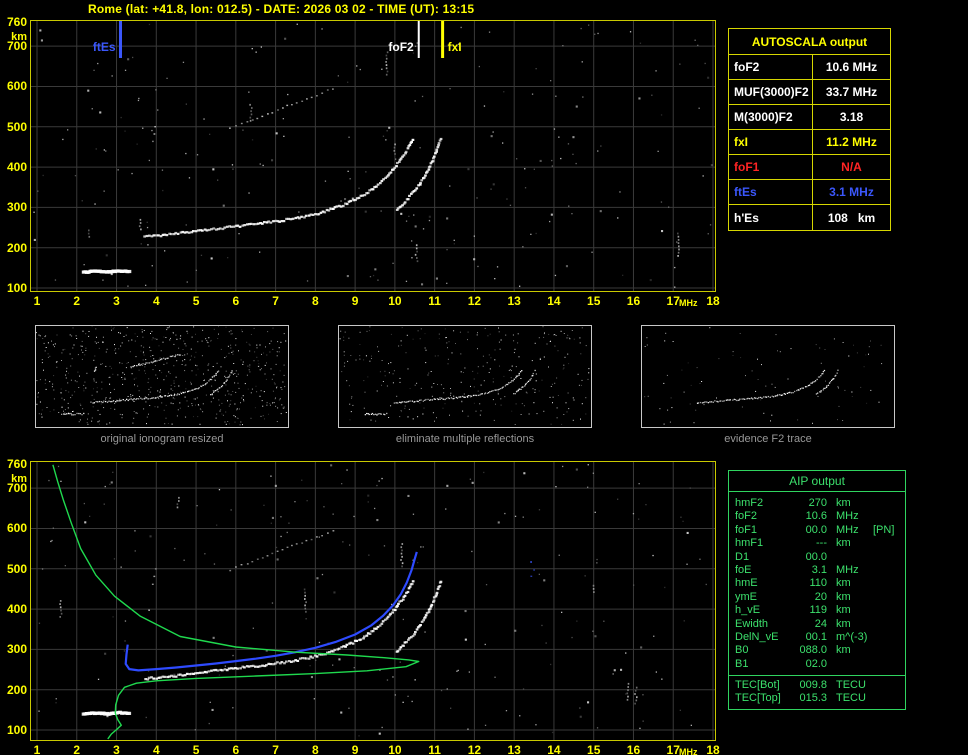 Image resolution: width=968 pixels, height=755 pixels. Describe the element at coordinates (817, 503) in the screenshot. I see `aip-row-hmF2: hmF2 270 km` at that location.